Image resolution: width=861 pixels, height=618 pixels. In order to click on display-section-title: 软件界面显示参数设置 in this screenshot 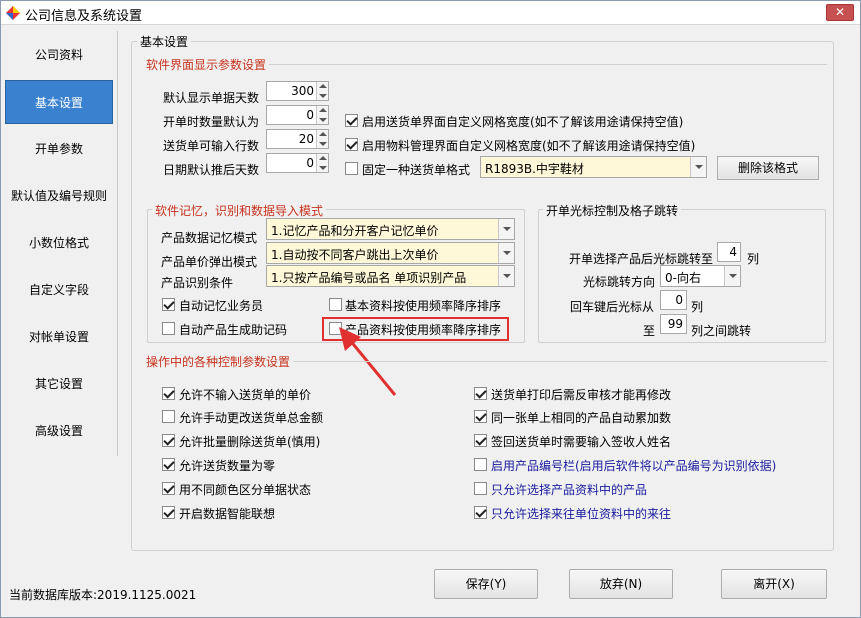, I will do `click(206, 64)`.